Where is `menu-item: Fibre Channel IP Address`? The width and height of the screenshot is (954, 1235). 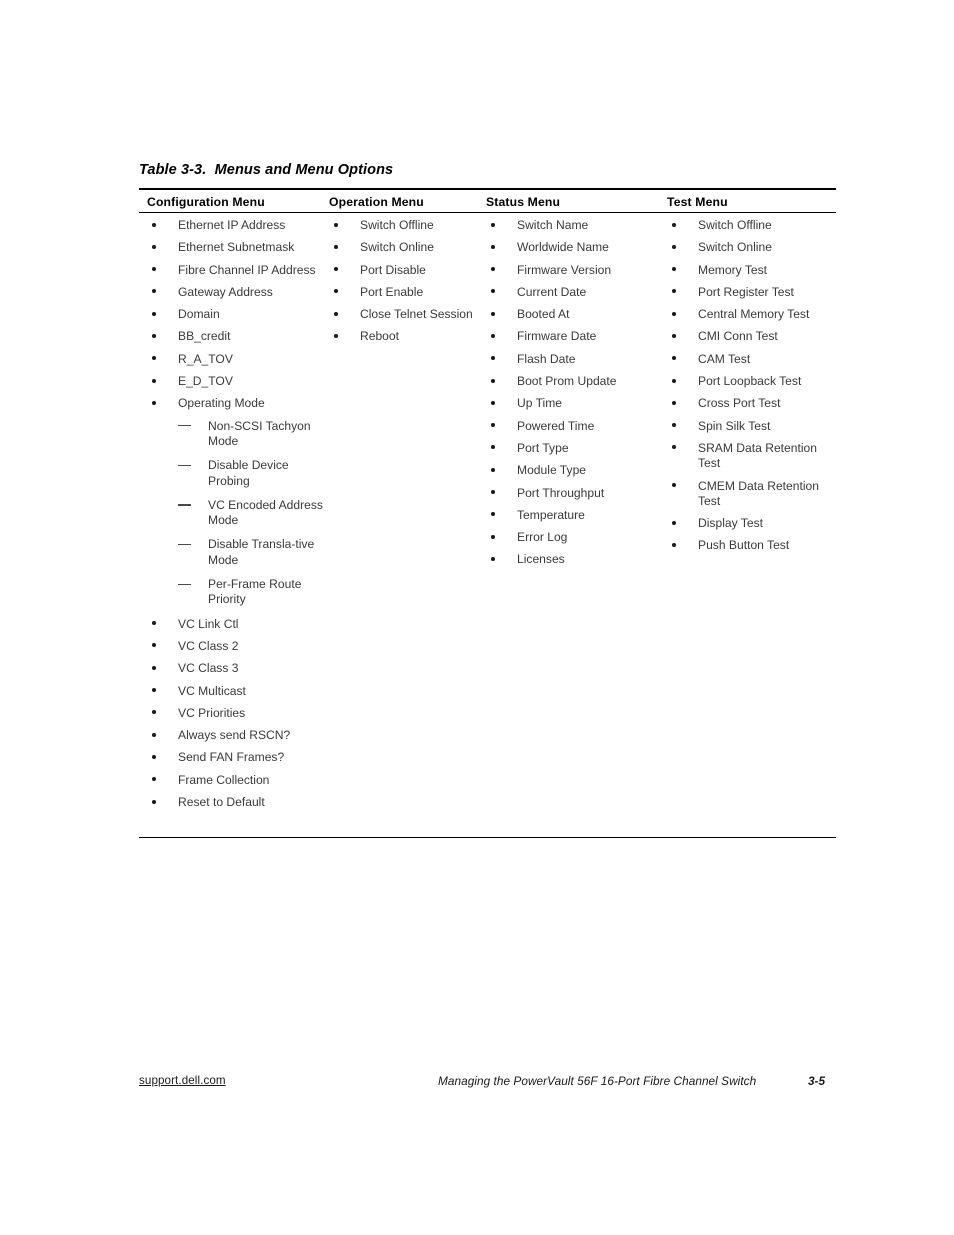 menu-item: Fibre Channel IP Address is located at coordinates (236, 270).